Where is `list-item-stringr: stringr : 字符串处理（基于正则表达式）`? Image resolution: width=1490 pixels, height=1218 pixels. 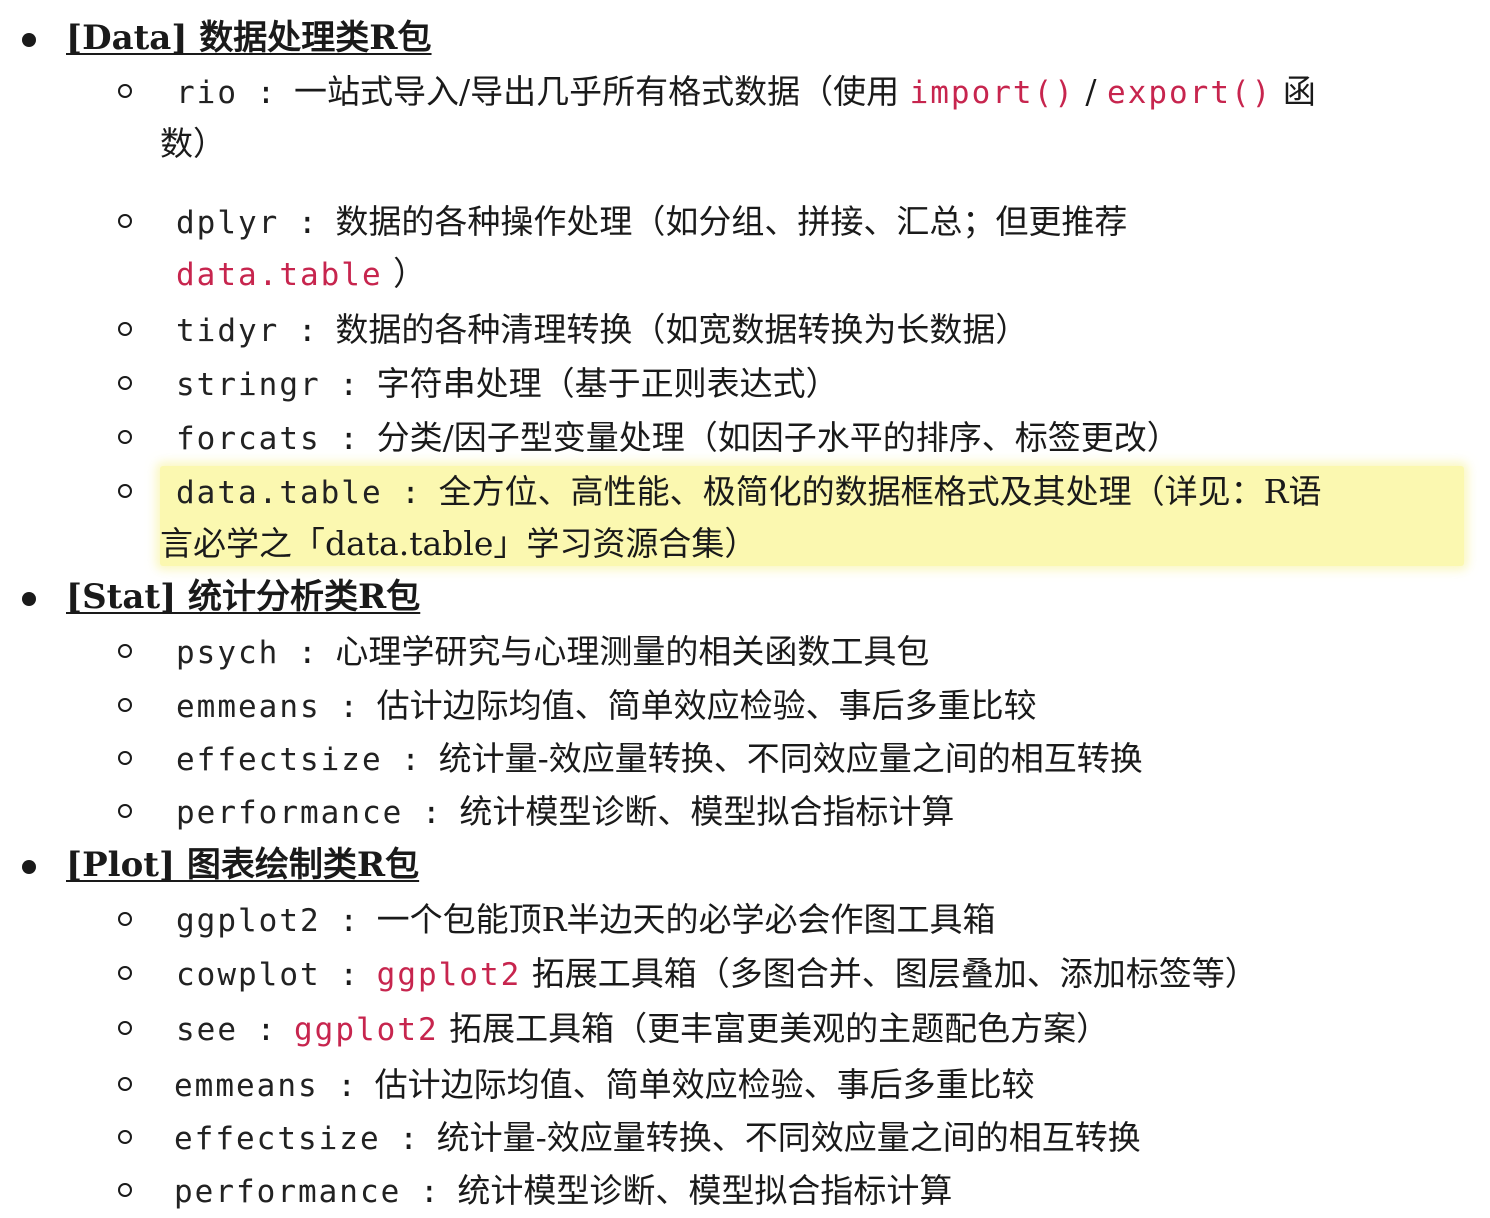
list-item-stringr: stringr : 字符串处理（基于正则表达式） is located at coordinates (507, 384).